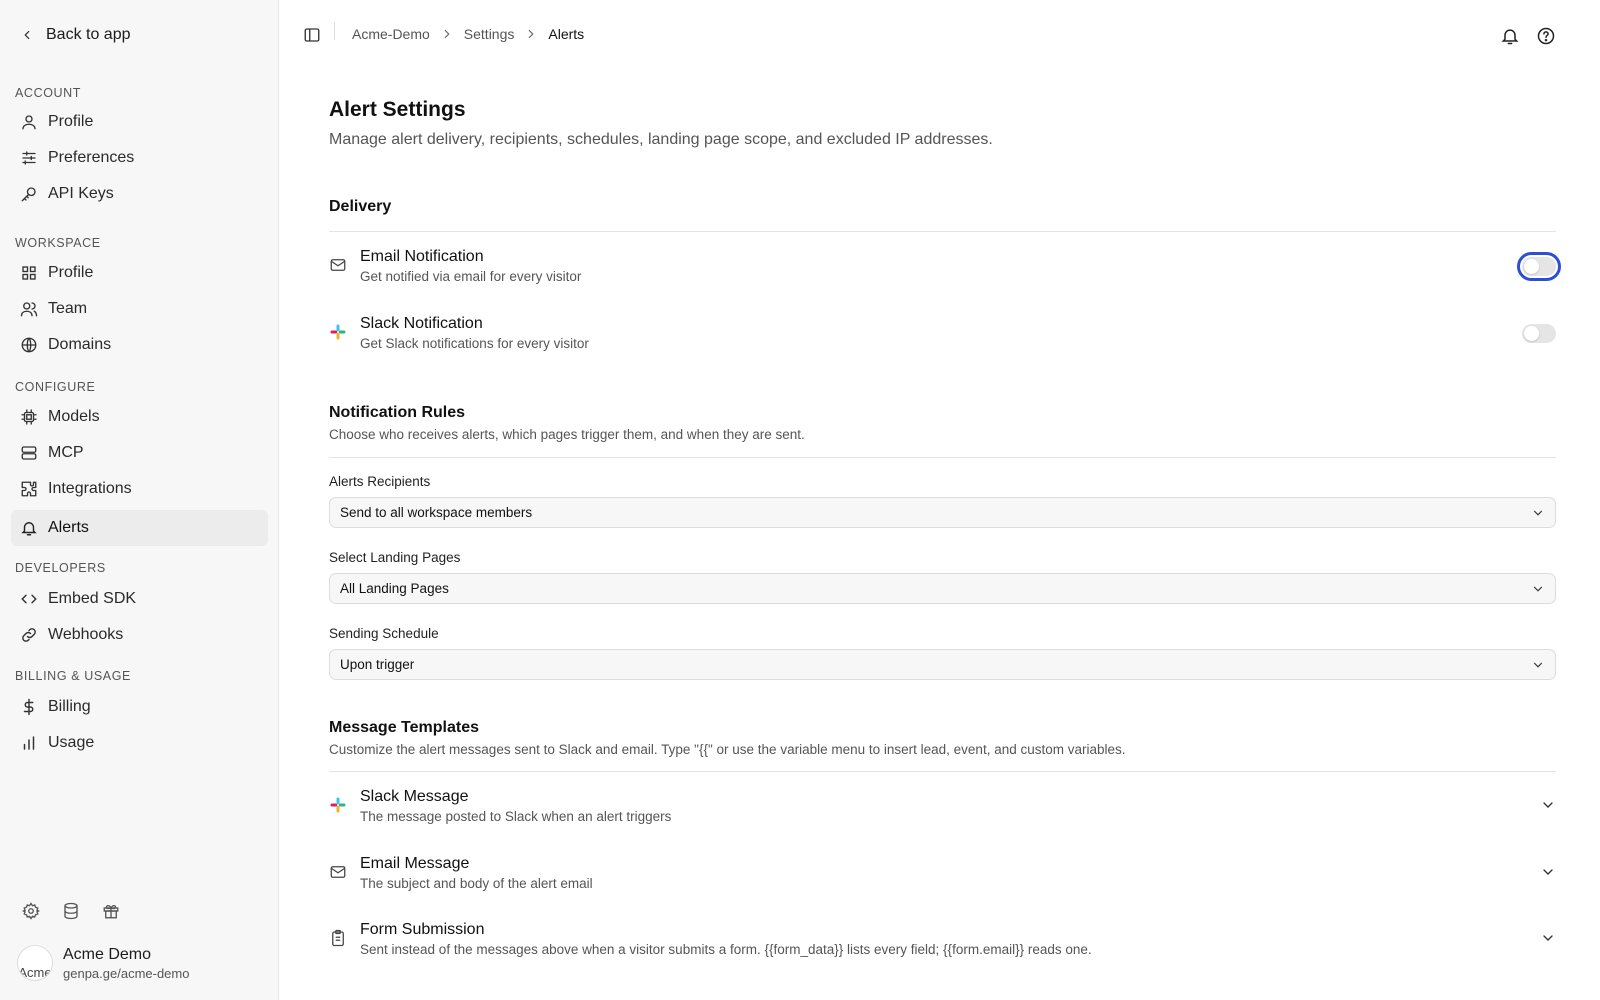  I want to click on sidebar-item-label: Domains, so click(80, 344).